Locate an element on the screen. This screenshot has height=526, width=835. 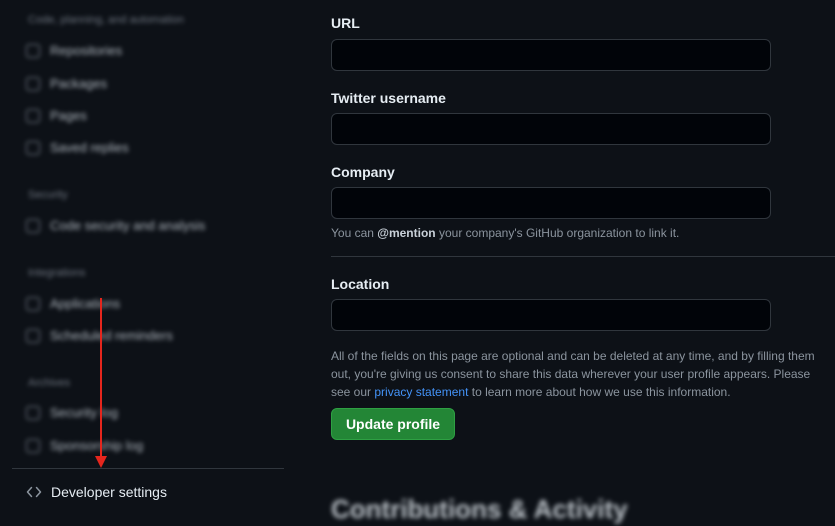
sidebar-item-pages: Pages is located at coordinates (56, 115).